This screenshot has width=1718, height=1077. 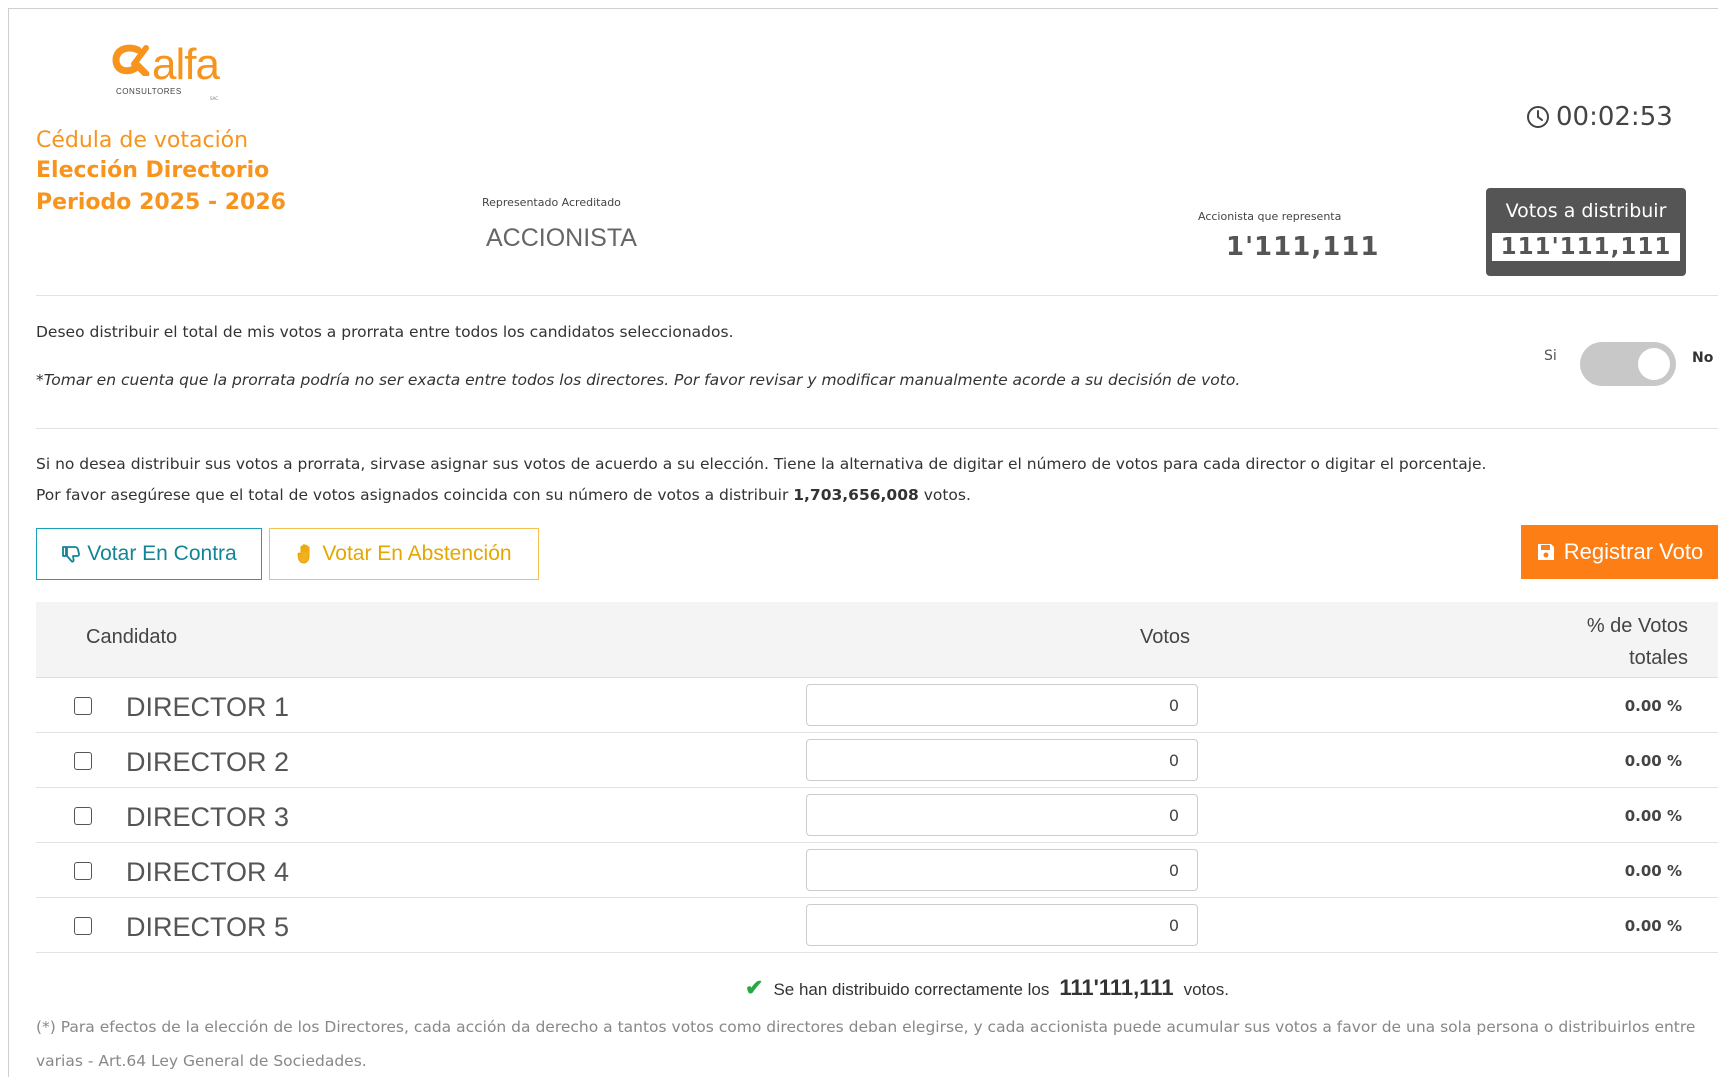 I want to click on register-vote-label: Registrar Voto, so click(x=1633, y=551).